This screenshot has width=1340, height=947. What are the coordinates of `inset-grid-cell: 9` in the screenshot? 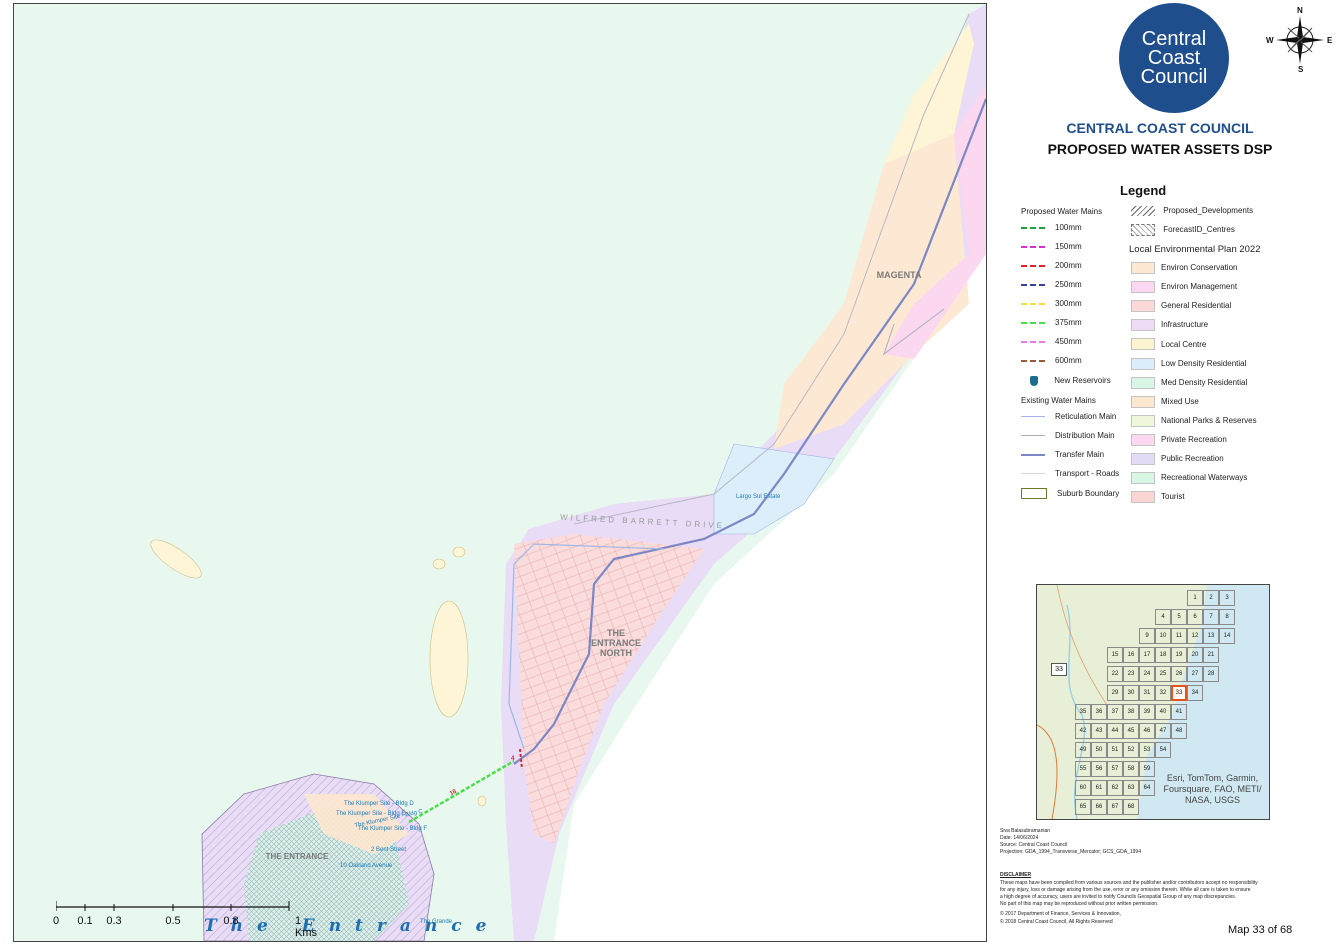 It's located at (1147, 636).